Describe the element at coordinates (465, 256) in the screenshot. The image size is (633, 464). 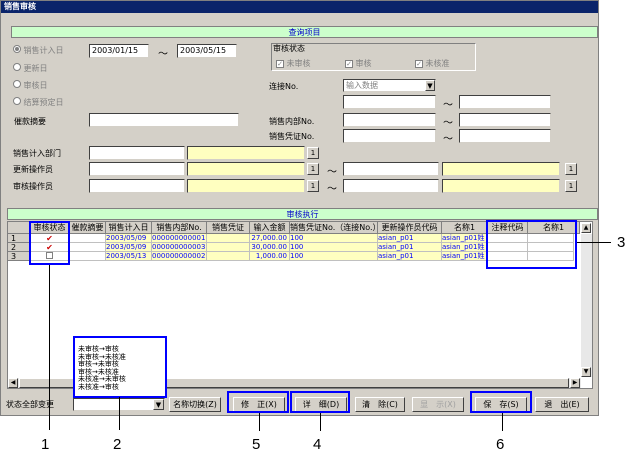
I see `name-cell: asian_p01姓` at that location.